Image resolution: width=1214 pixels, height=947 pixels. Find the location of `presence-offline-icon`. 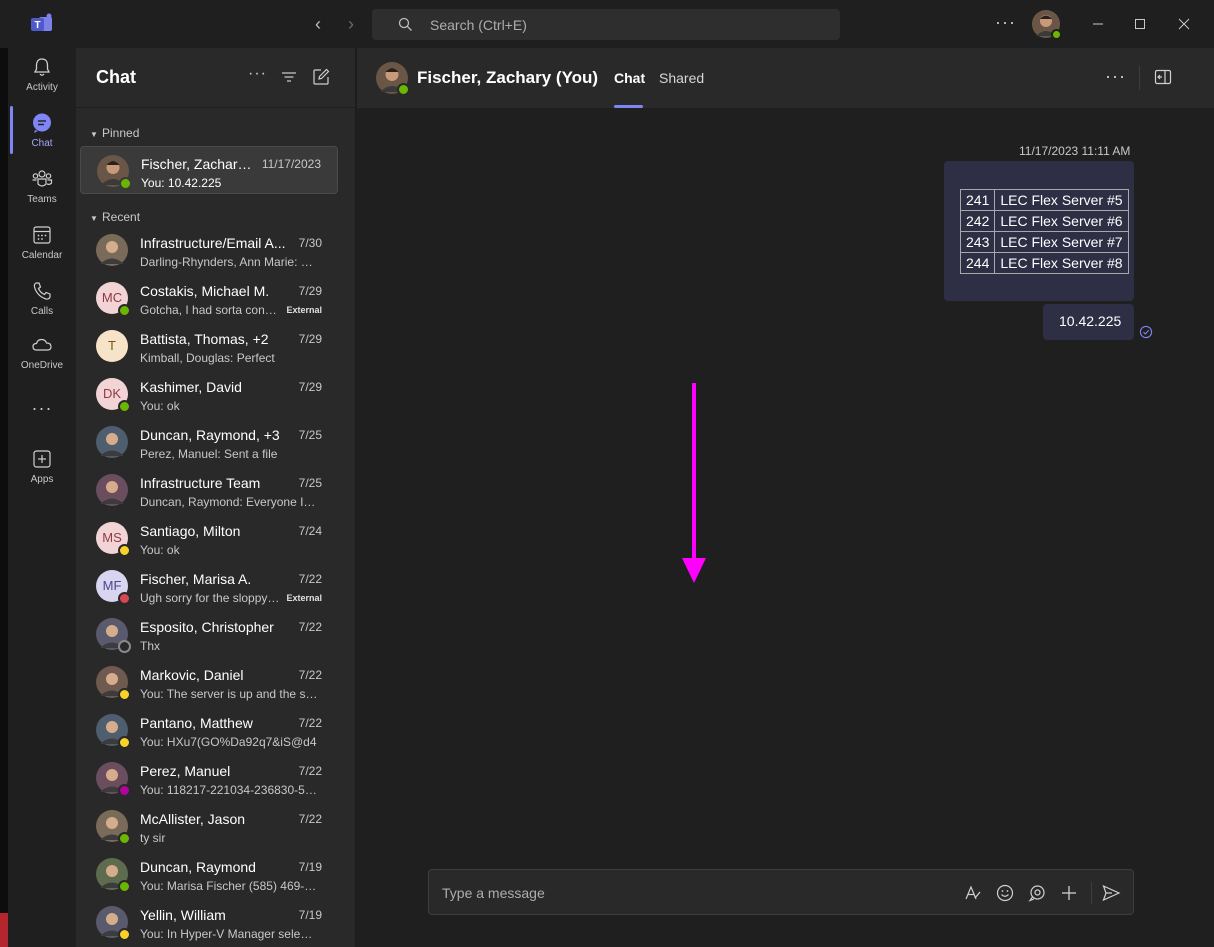

presence-offline-icon is located at coordinates (124, 646).